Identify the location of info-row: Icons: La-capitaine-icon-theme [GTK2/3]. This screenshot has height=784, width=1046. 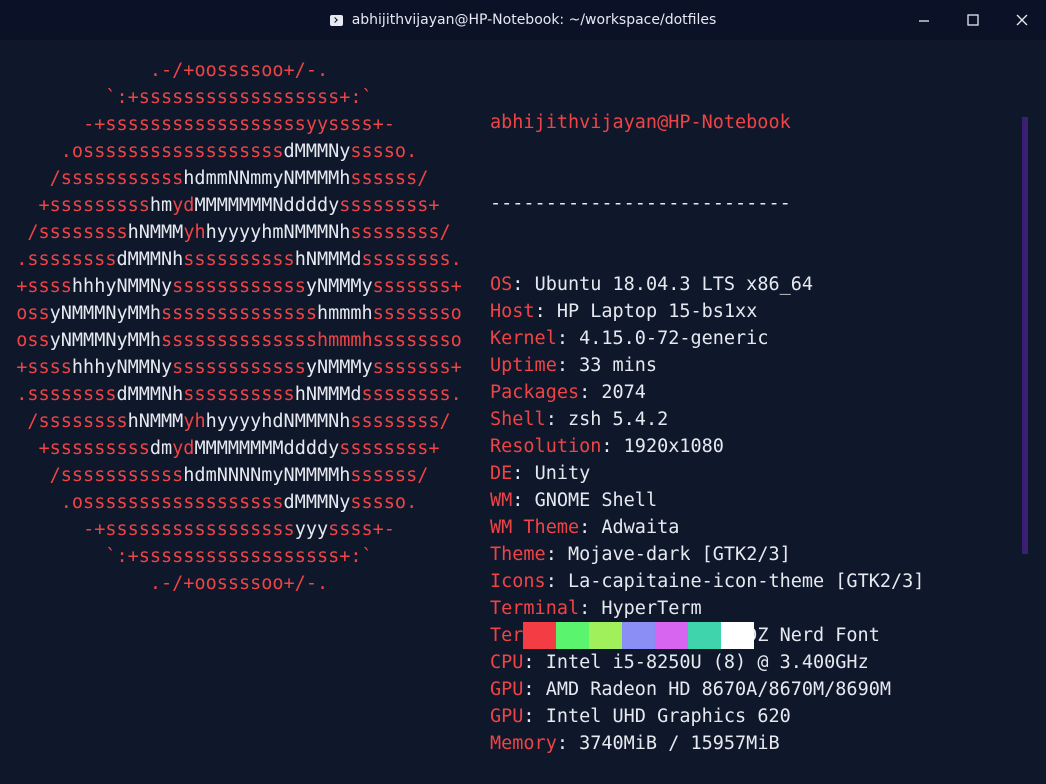
(760, 581).